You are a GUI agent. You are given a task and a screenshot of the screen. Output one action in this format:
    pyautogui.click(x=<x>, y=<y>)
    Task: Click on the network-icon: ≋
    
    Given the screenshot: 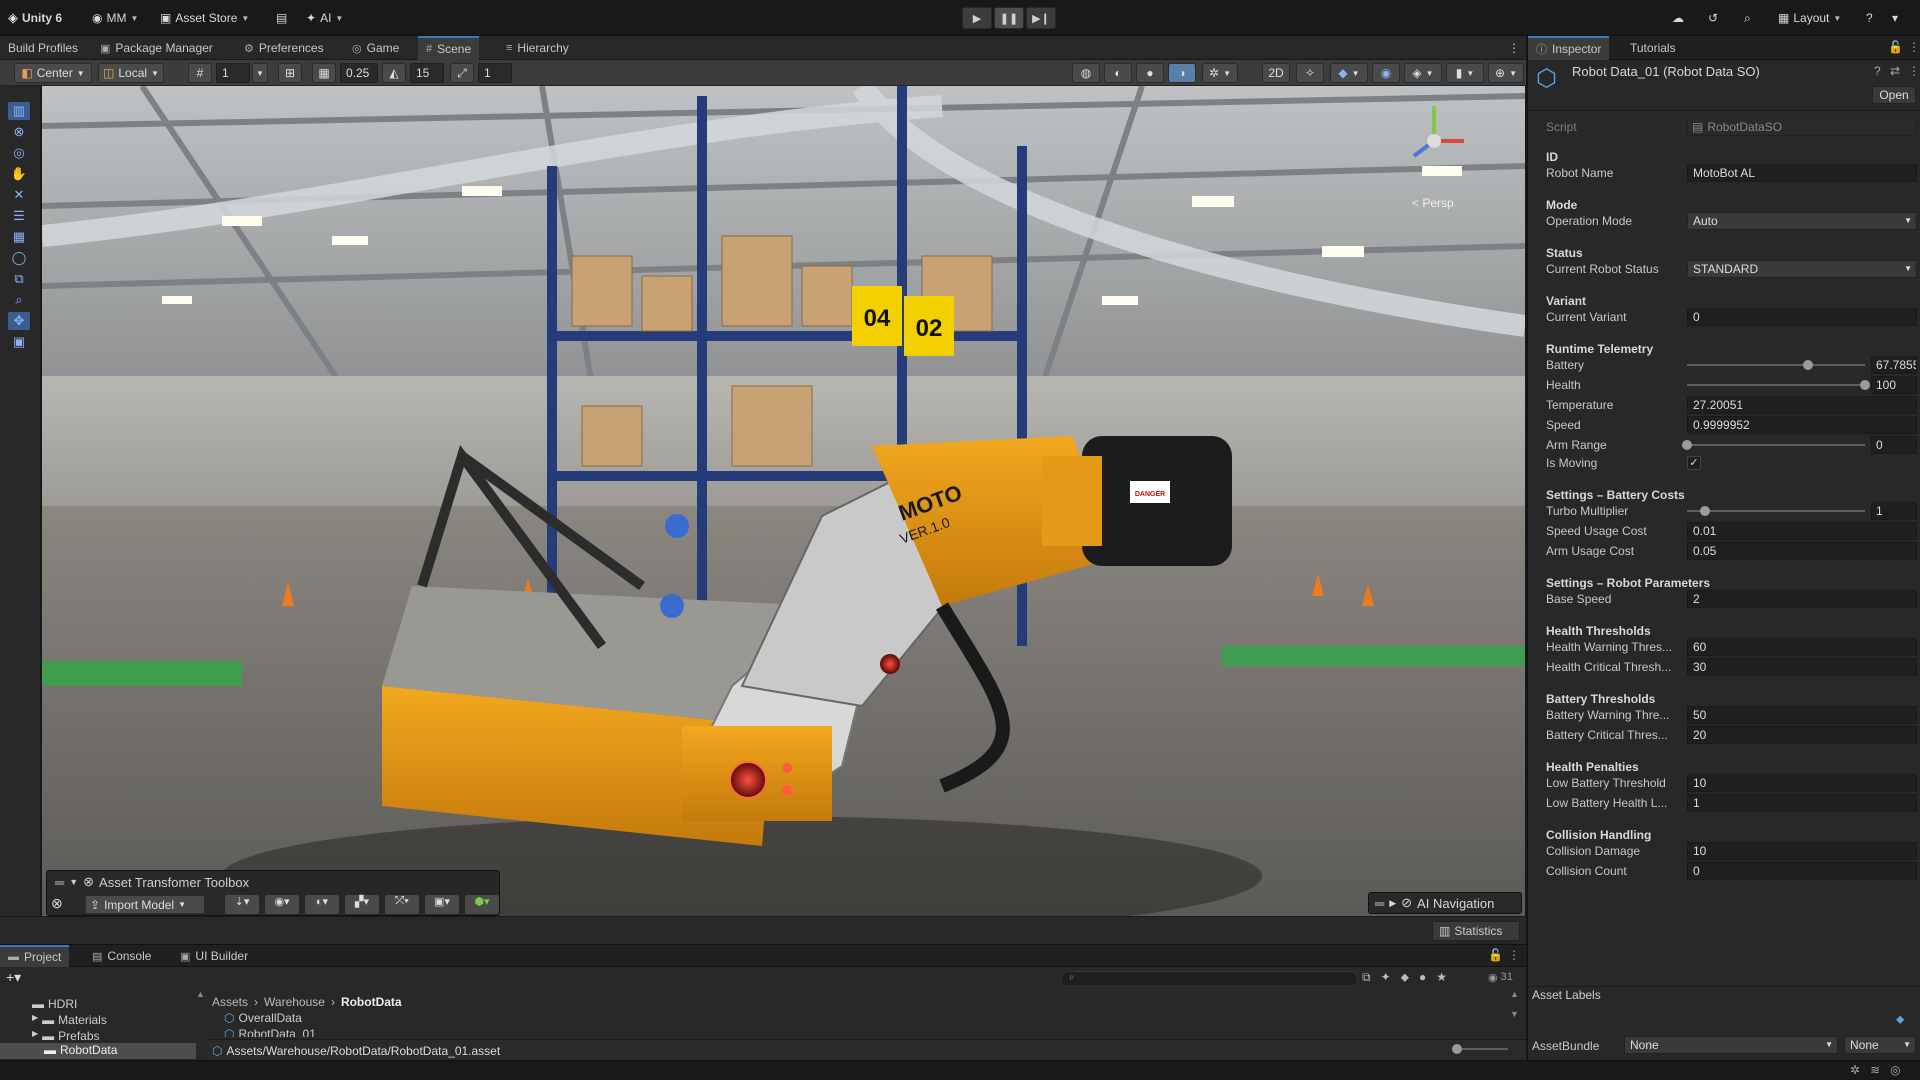 What is the action you would take?
    pyautogui.click(x=1875, y=1070)
    